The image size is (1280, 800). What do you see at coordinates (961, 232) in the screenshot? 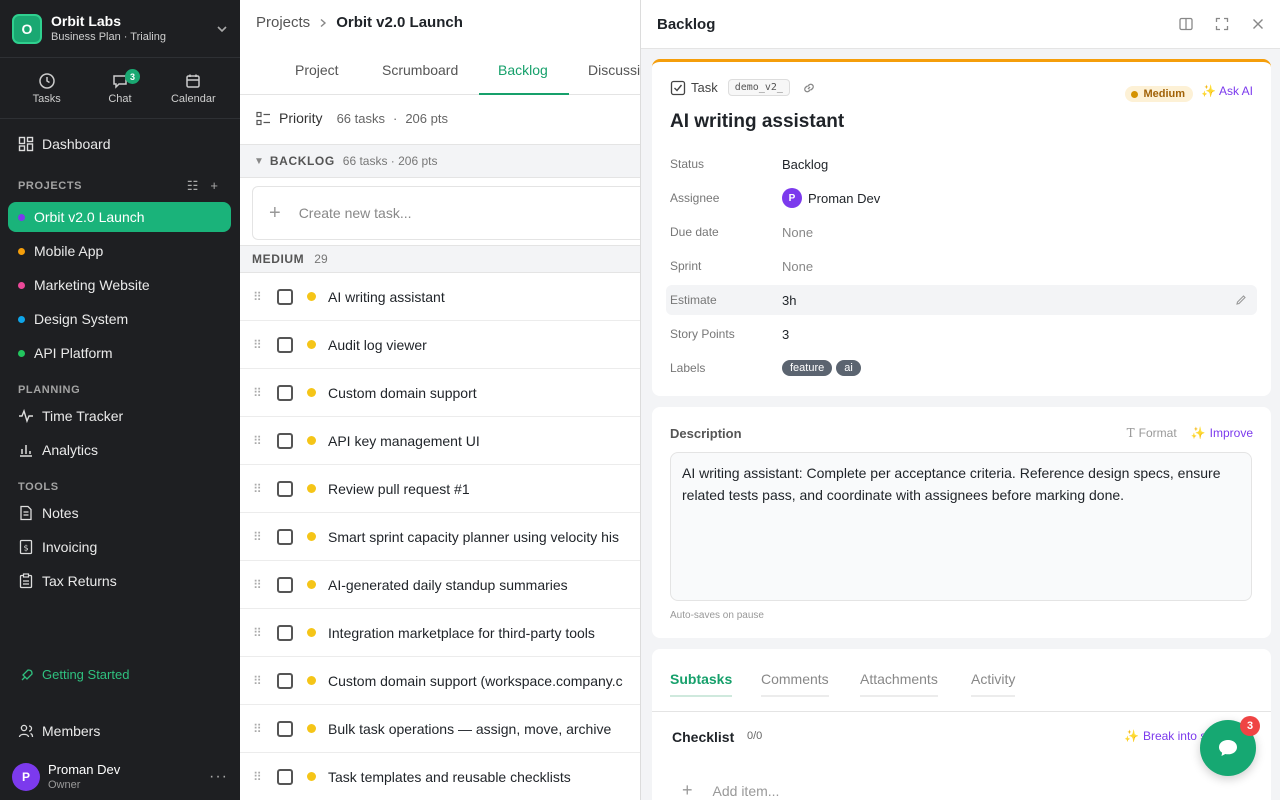
I see `field-due-date: Due date None` at bounding box center [961, 232].